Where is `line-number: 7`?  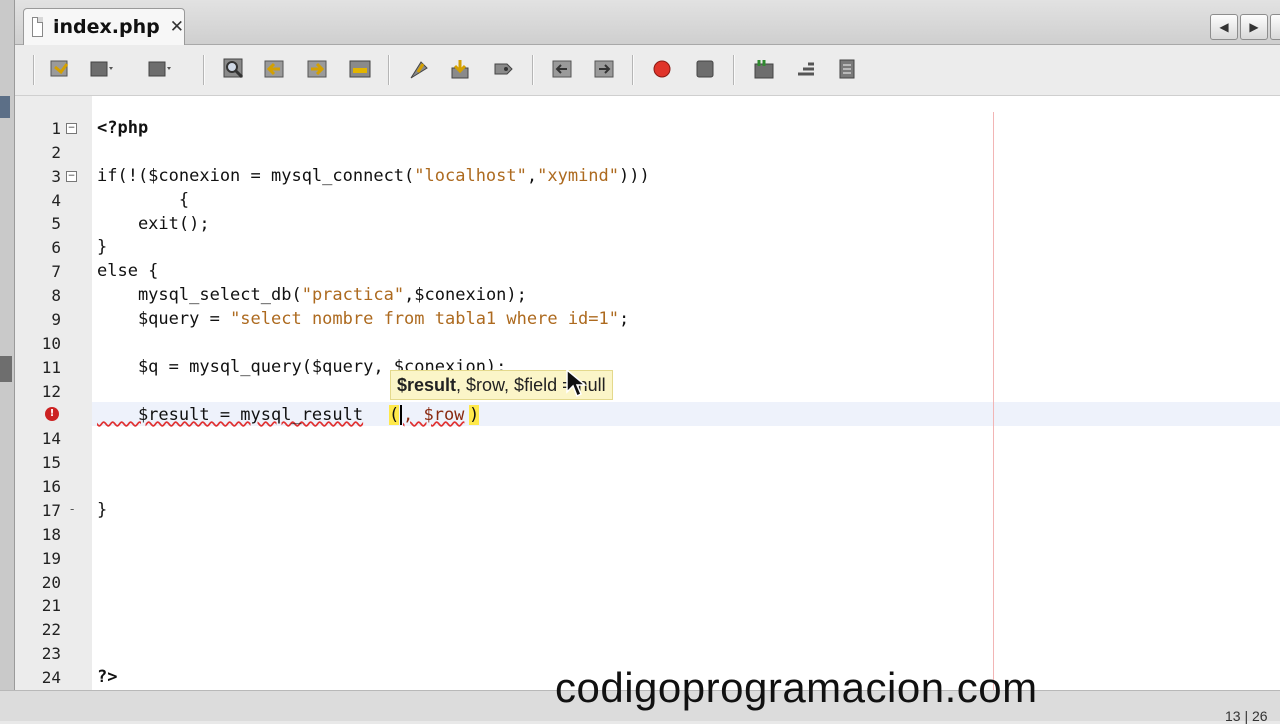
line-number: 7 is located at coordinates (56, 271).